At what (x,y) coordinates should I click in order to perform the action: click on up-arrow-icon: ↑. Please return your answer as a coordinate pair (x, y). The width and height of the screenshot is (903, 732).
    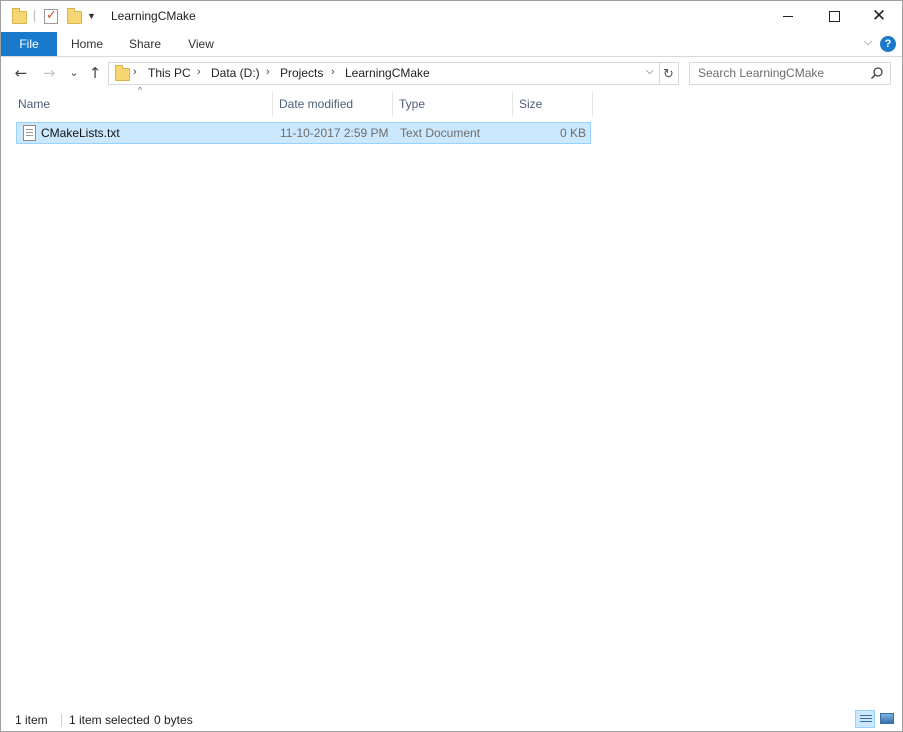
    Looking at the image, I should click on (95, 73).